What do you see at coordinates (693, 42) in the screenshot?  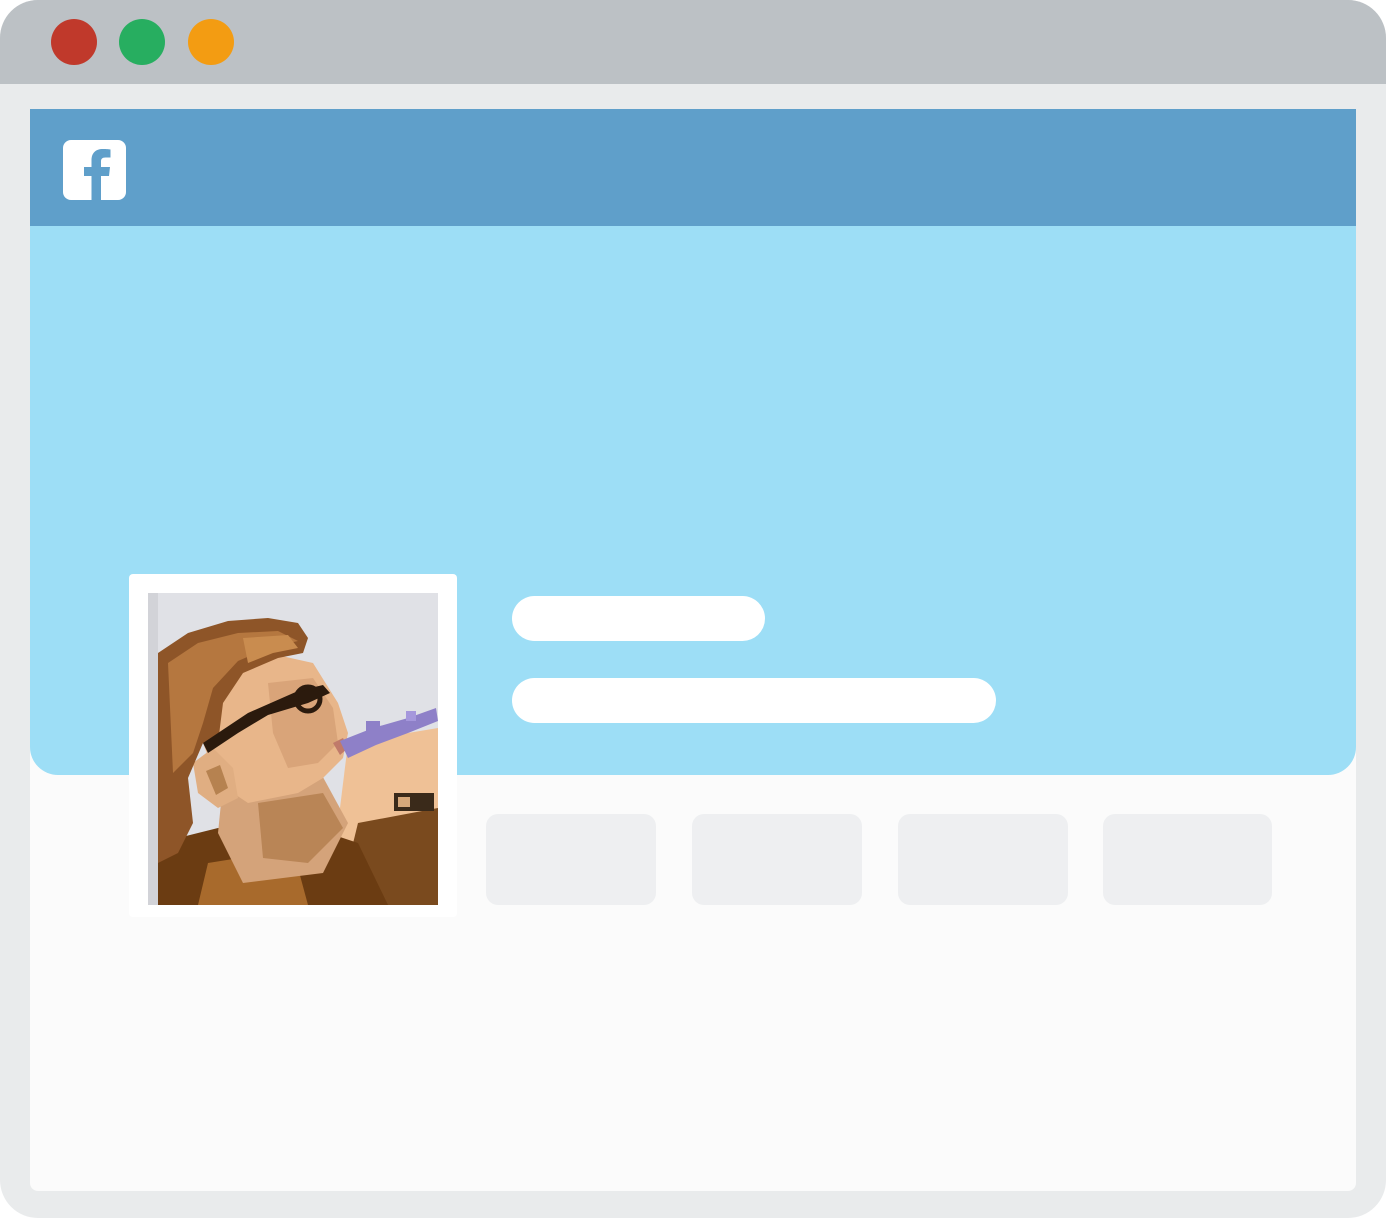 I see `window-titlebar` at bounding box center [693, 42].